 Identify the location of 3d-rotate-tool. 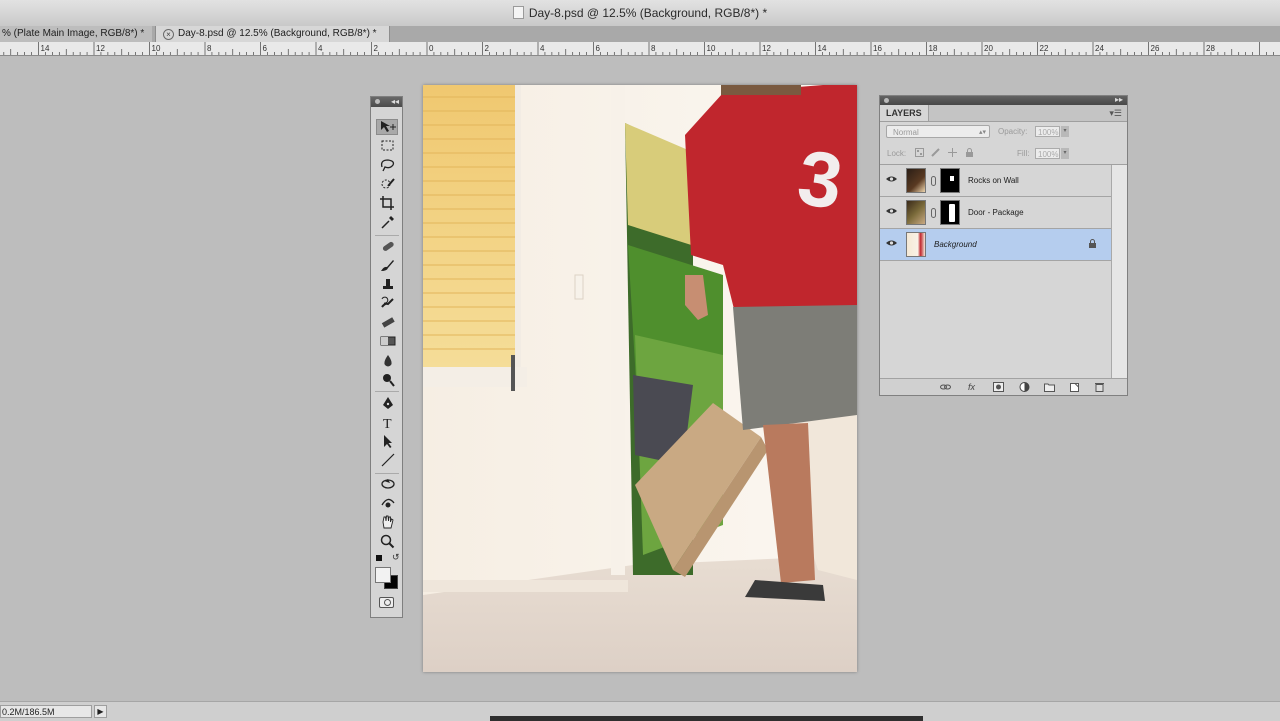
(387, 484).